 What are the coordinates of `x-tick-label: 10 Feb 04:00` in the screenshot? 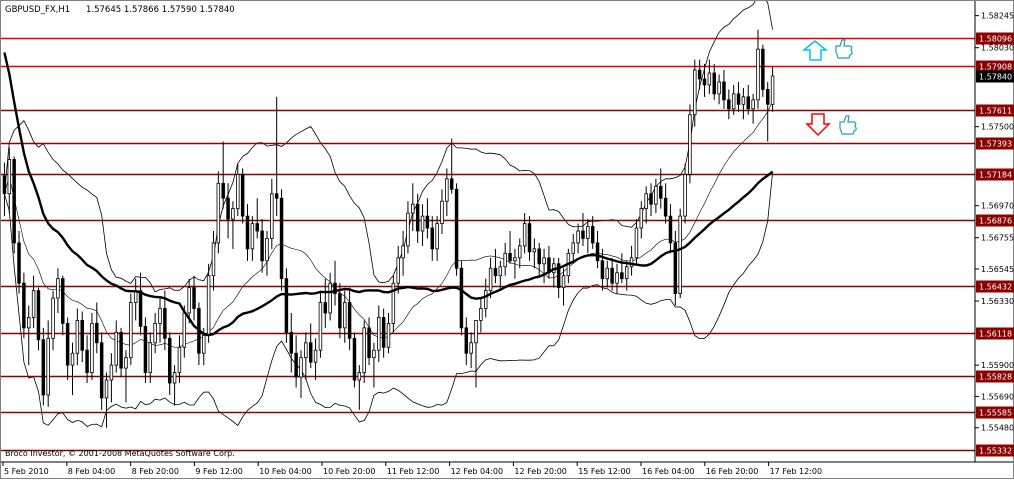 It's located at (285, 471).